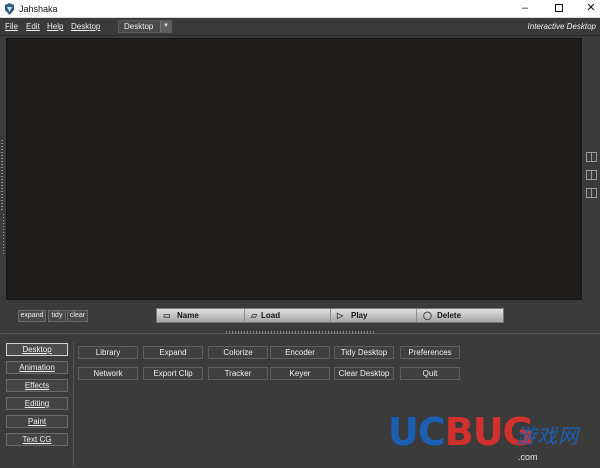  Describe the element at coordinates (165, 26) in the screenshot. I see `chevron-down-icon: ▼` at that location.